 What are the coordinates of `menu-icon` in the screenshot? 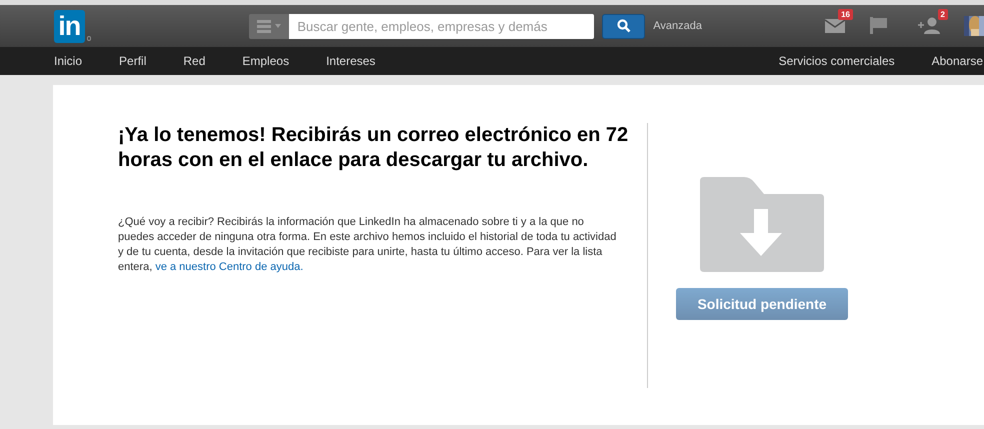 It's located at (269, 26).